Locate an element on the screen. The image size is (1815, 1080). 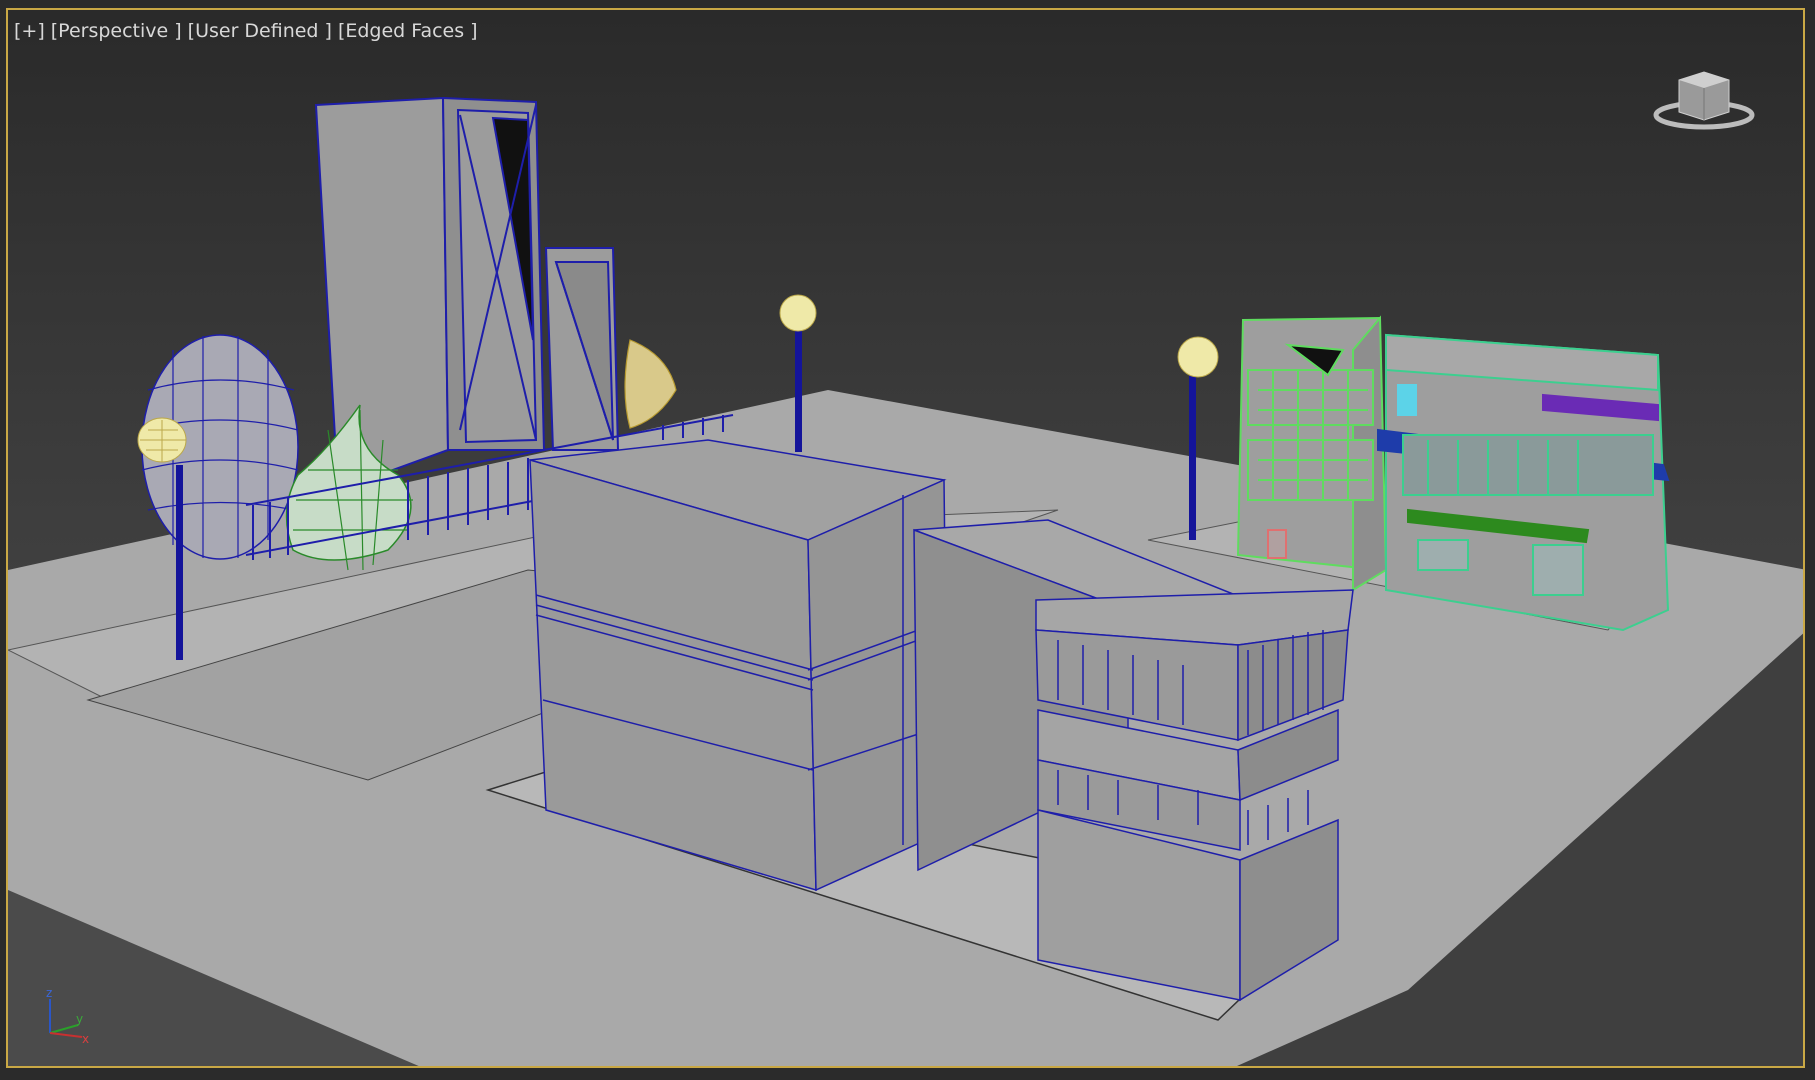
axis-x-label: x is located at coordinates (85, 1038).